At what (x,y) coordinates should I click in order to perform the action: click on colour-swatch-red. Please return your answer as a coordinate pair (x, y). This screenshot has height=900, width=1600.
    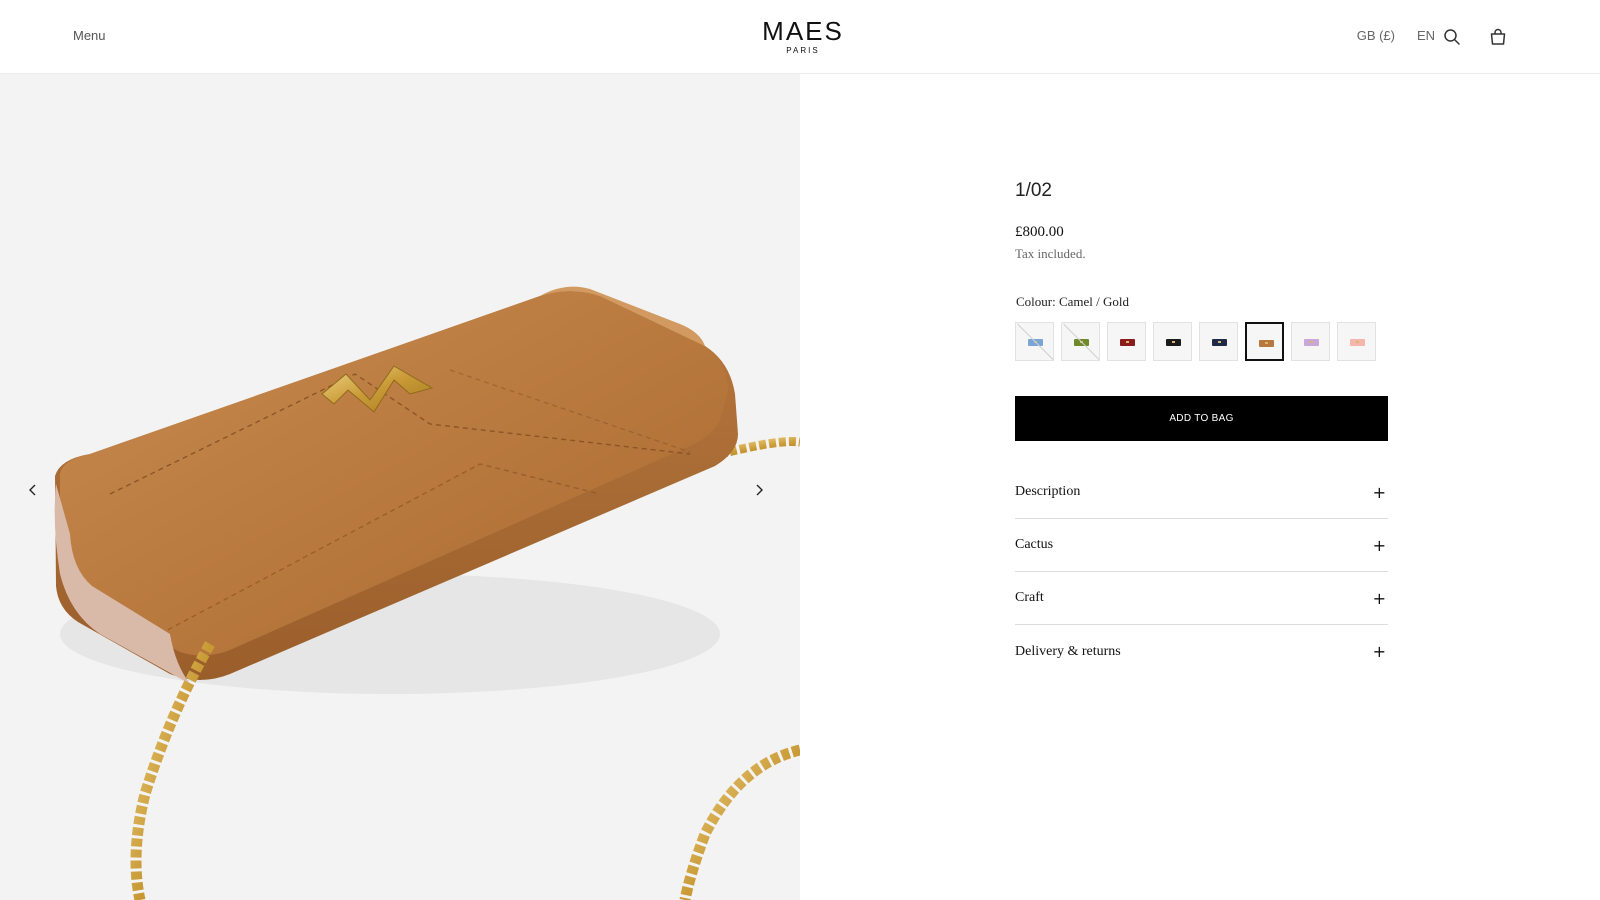
    Looking at the image, I should click on (1126, 341).